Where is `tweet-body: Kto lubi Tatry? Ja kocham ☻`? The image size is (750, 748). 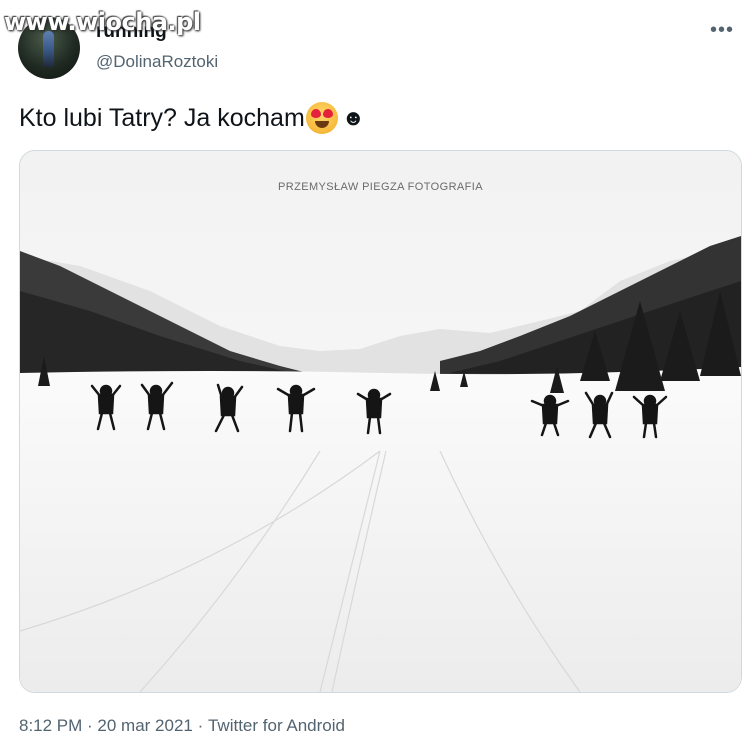 tweet-body: Kto lubi Tatry? Ja kocham ☻ is located at coordinates (192, 118).